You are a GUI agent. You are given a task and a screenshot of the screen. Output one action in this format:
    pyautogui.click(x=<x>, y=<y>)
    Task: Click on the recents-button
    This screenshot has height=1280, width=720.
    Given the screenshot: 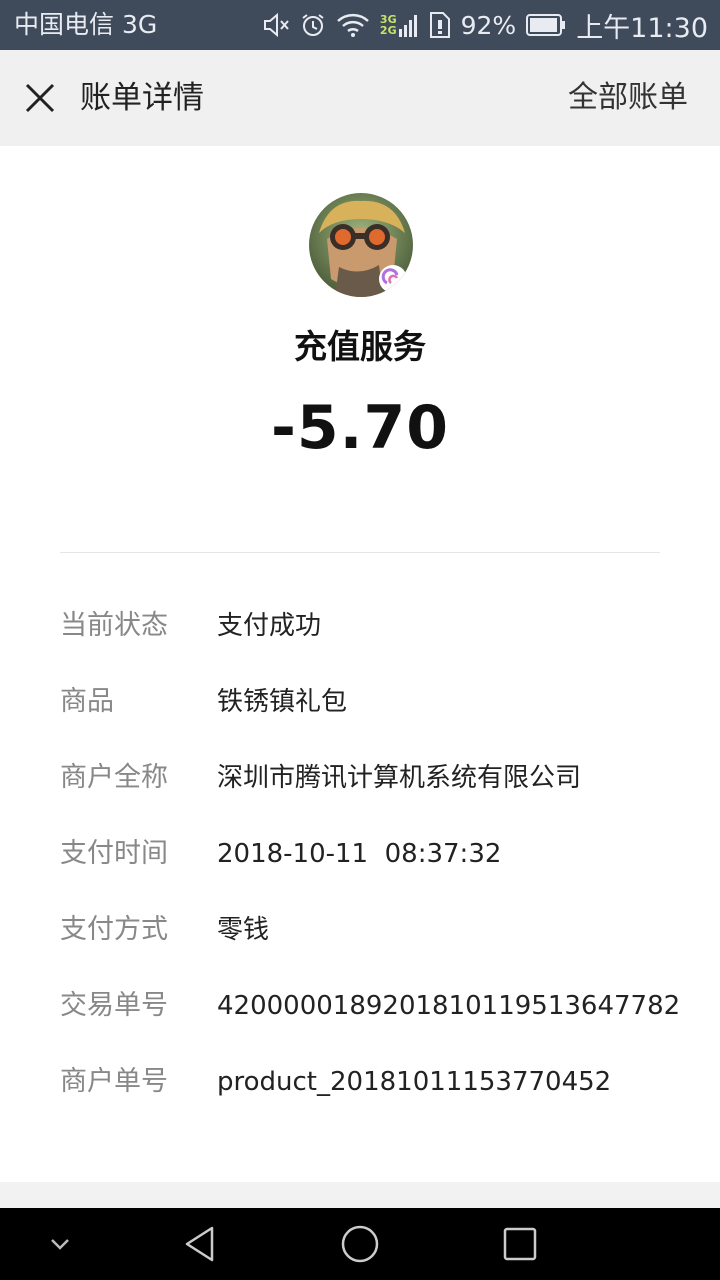 What is the action you would take?
    pyautogui.click(x=520, y=1244)
    